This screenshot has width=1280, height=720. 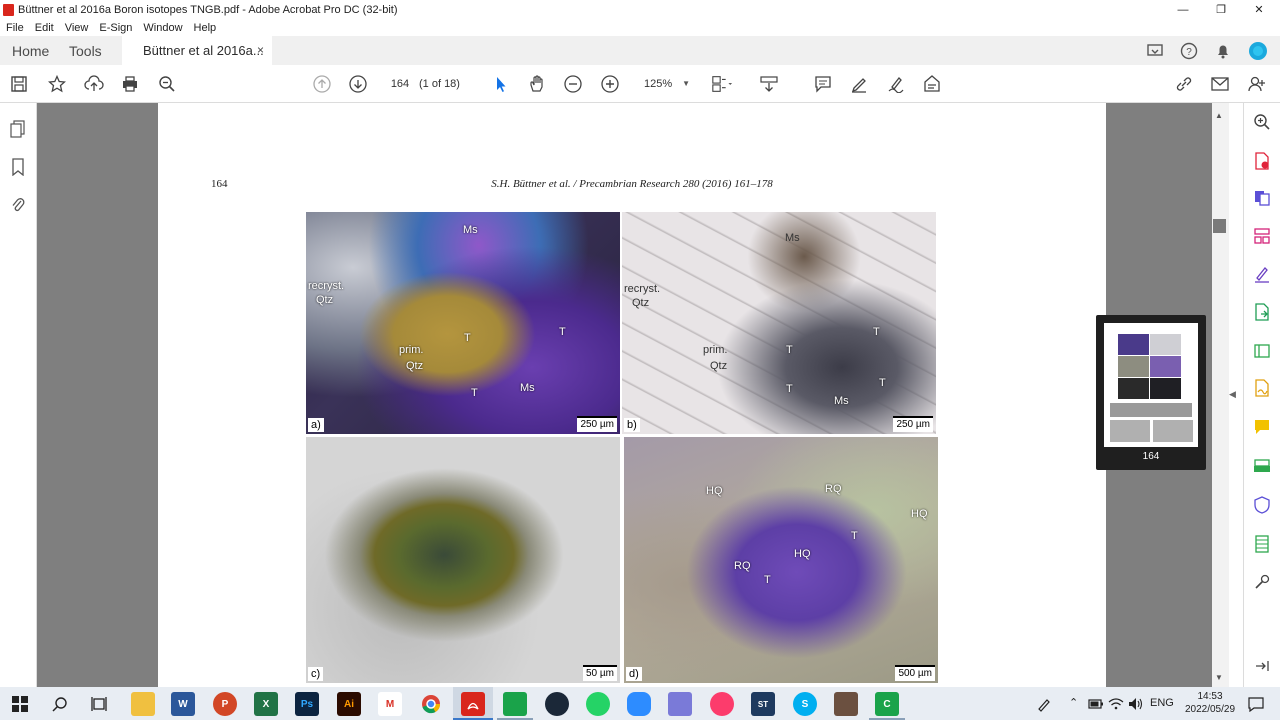 I want to click on attachments-paperclip-icon, so click(x=18, y=205).